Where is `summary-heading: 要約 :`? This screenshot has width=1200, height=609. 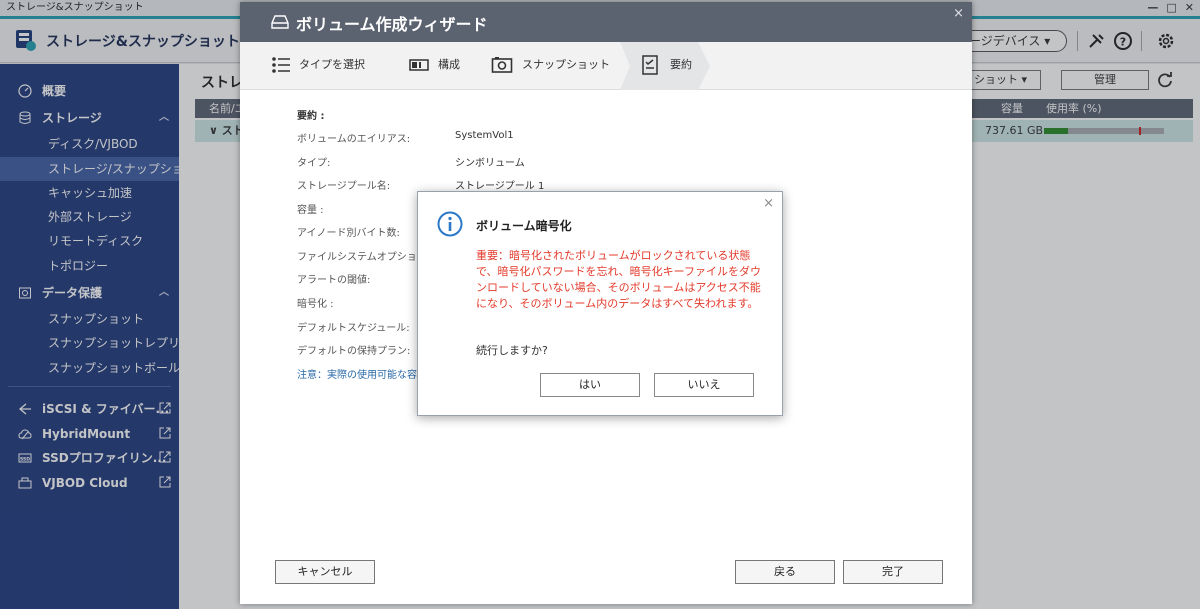 summary-heading: 要約 : is located at coordinates (311, 116).